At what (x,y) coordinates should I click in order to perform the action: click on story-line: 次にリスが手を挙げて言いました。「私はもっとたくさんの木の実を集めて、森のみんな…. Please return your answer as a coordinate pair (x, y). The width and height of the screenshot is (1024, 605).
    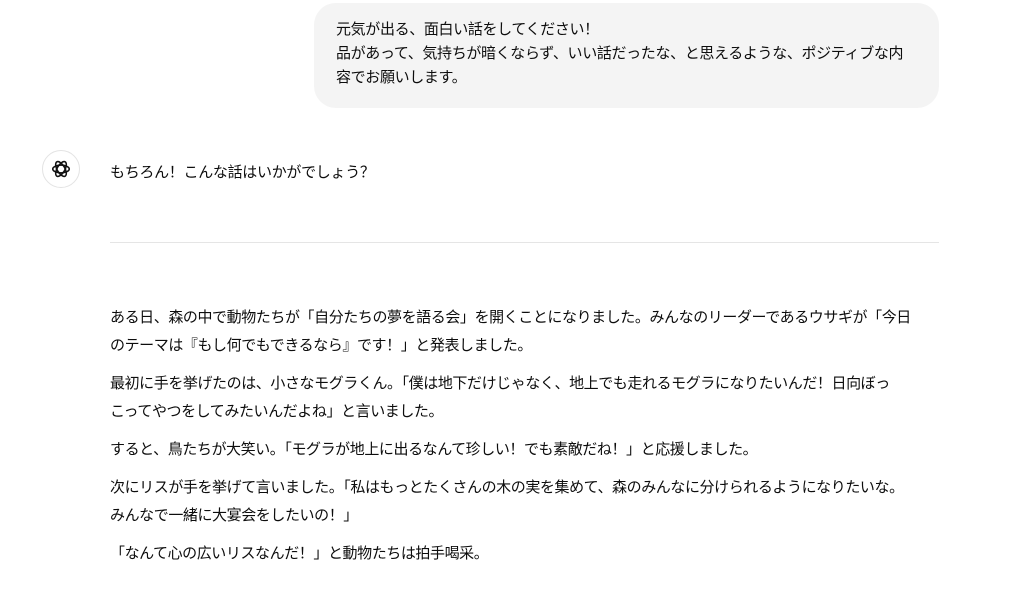
    Looking at the image, I should click on (507, 487).